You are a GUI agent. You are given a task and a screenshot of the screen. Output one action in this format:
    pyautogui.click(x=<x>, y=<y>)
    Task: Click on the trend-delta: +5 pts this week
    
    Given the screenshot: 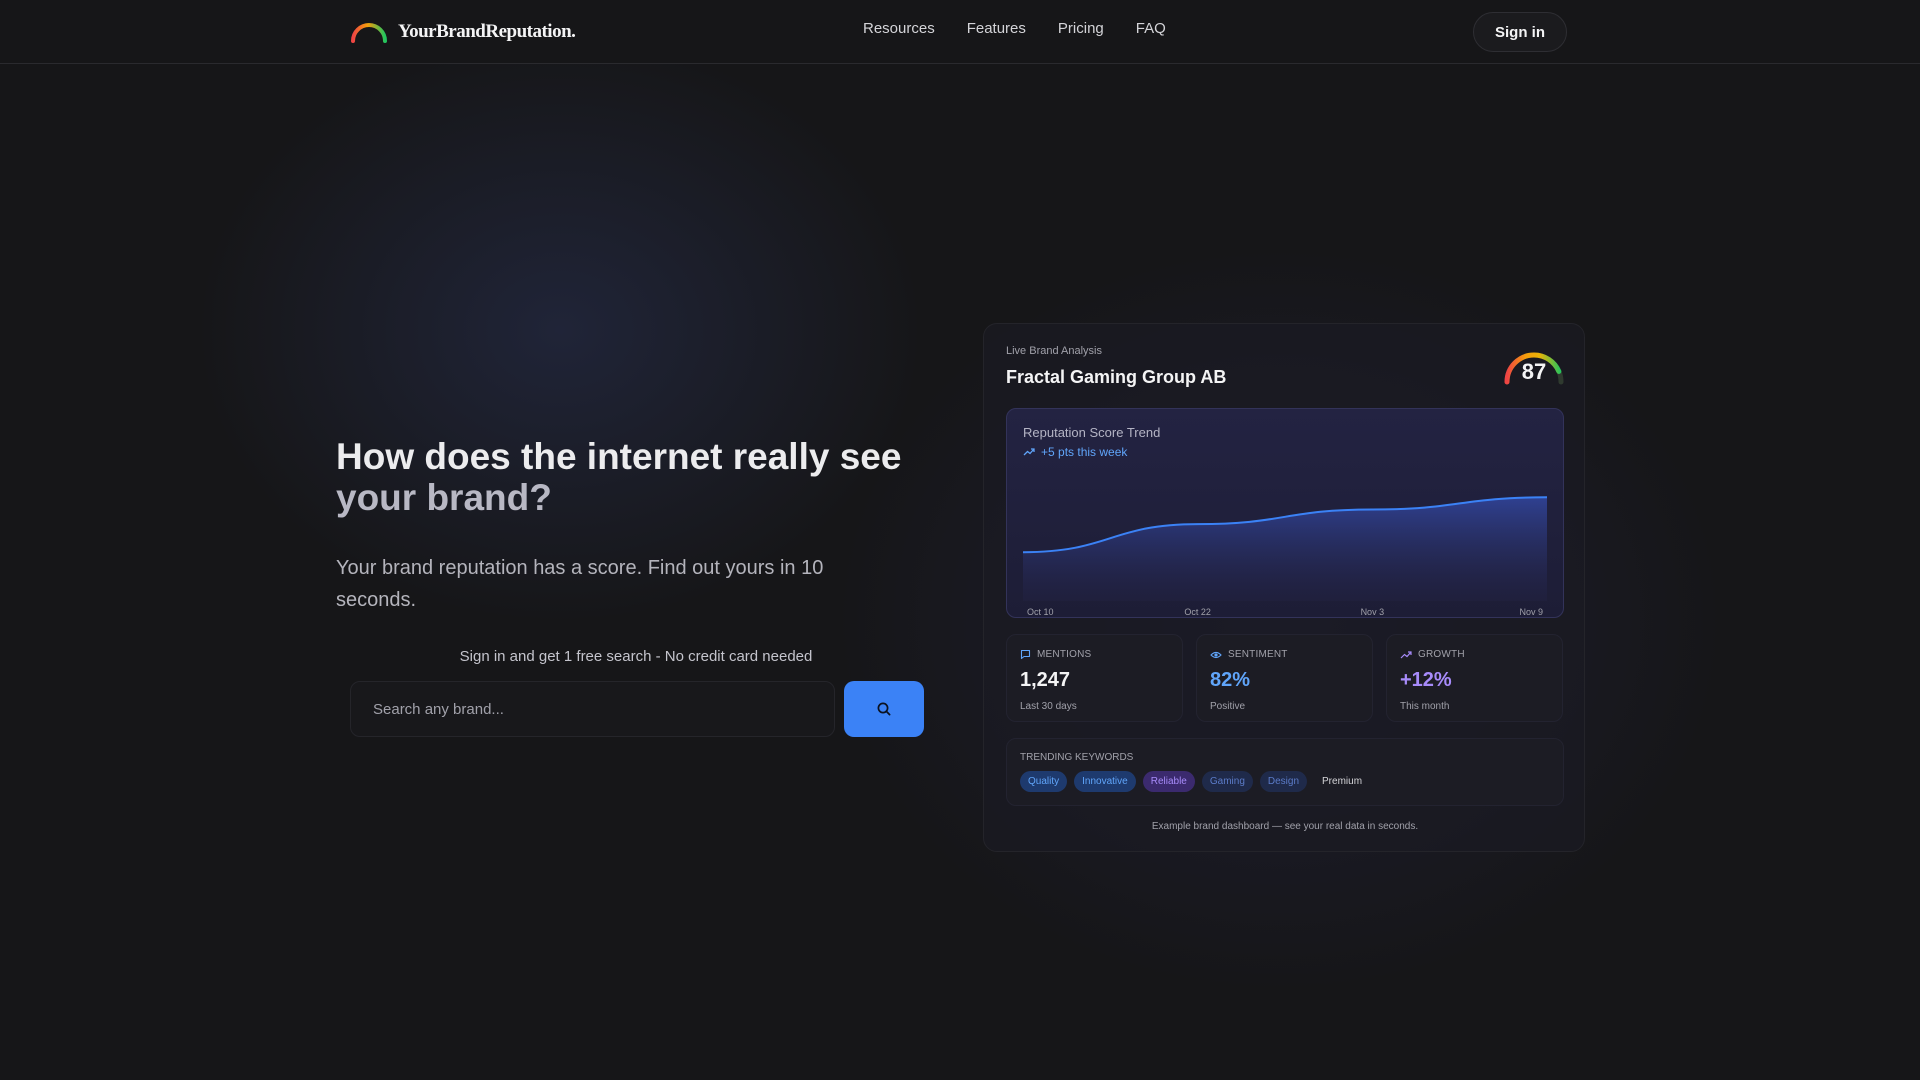 What is the action you would take?
    pyautogui.click(x=1075, y=452)
    